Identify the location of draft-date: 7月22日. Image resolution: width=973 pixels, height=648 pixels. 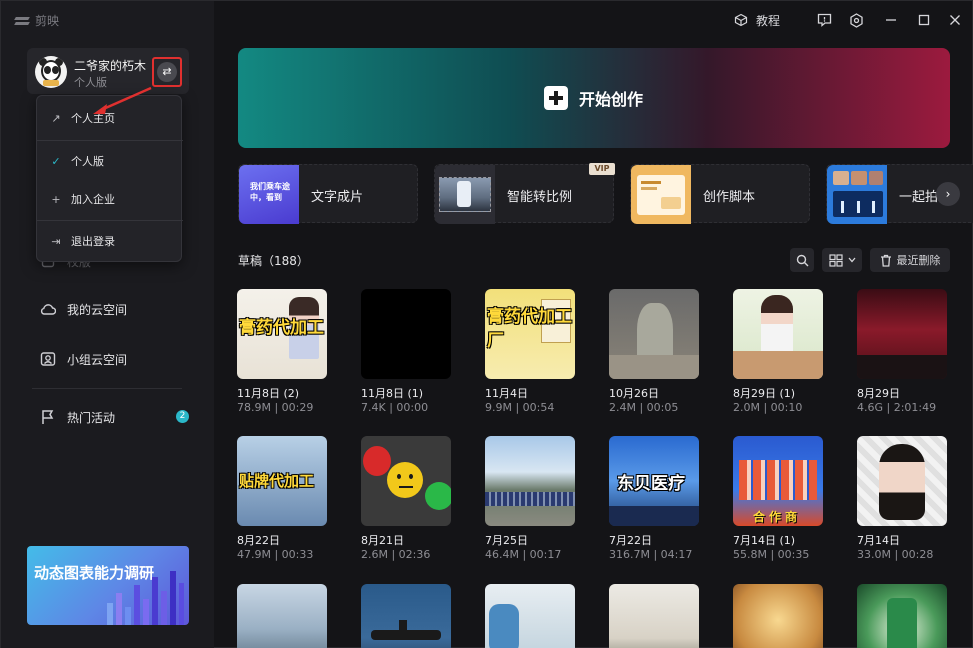
(630, 540).